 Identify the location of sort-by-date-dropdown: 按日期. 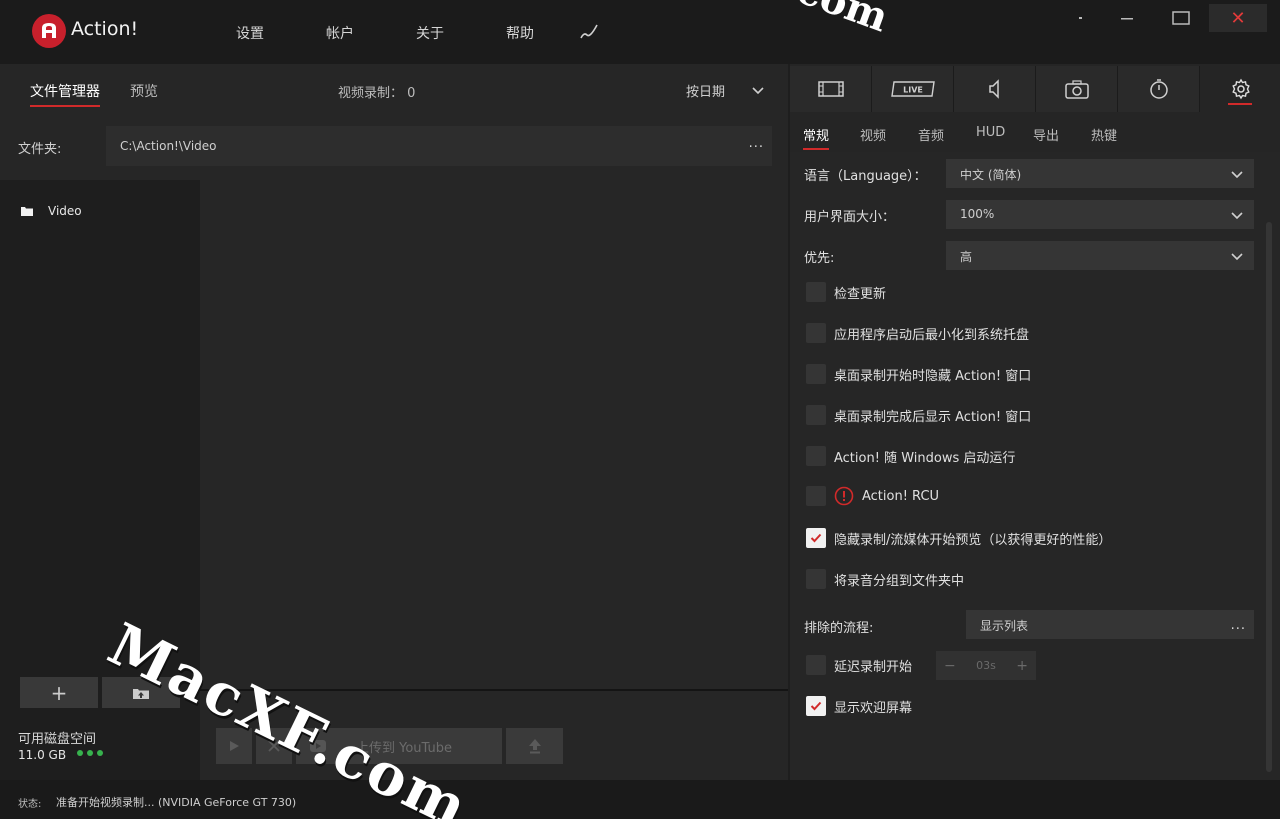
(705, 90).